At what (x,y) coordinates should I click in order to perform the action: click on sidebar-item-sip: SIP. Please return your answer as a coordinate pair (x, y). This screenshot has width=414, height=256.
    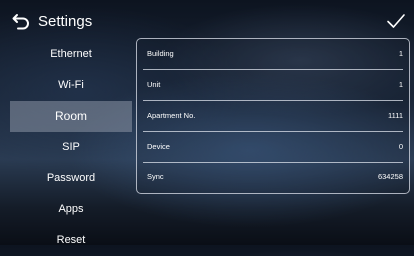
    Looking at the image, I should click on (71, 147).